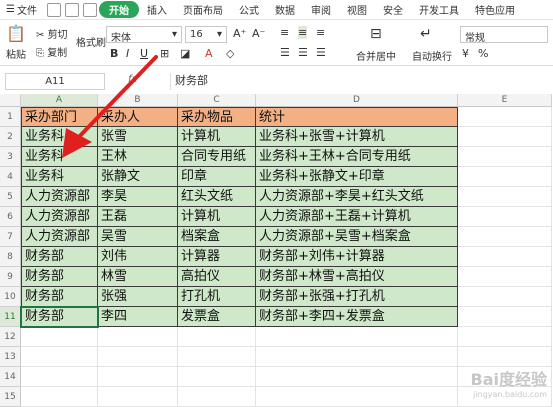 The image size is (553, 407). Describe the element at coordinates (22, 9) in the screenshot. I see `file-menu: ☰ 文件` at that location.